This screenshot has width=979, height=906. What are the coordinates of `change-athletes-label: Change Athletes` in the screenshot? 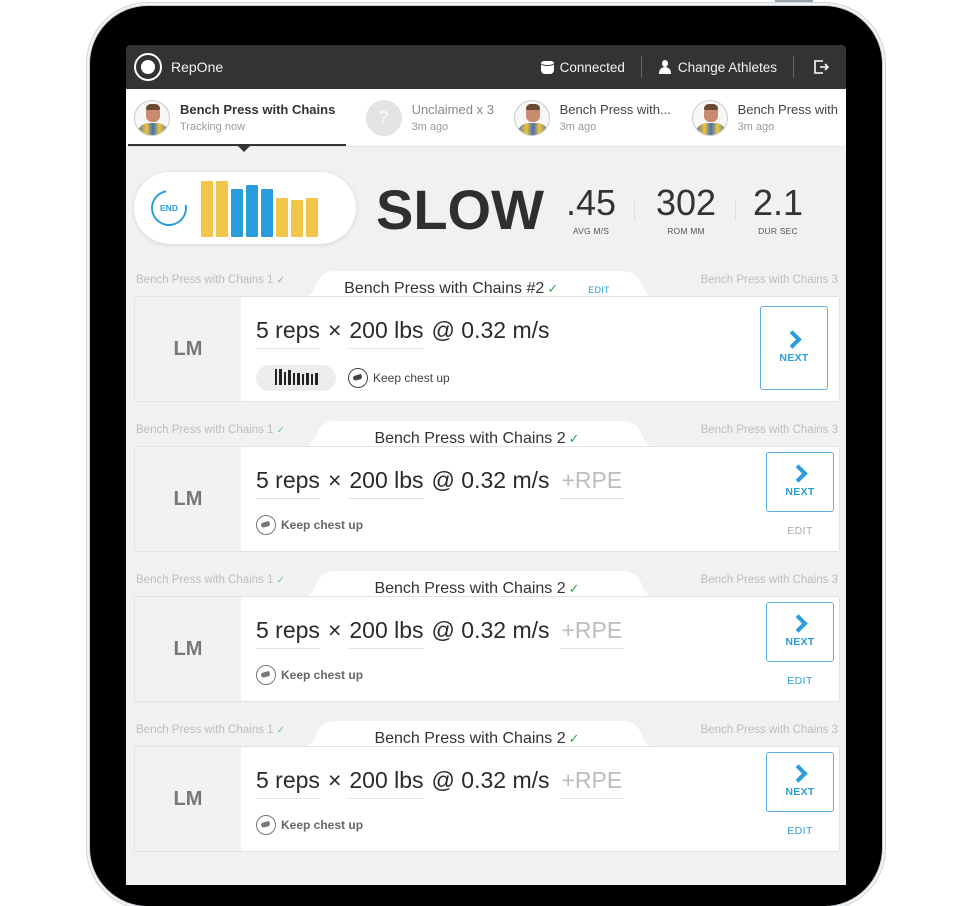 It's located at (727, 67).